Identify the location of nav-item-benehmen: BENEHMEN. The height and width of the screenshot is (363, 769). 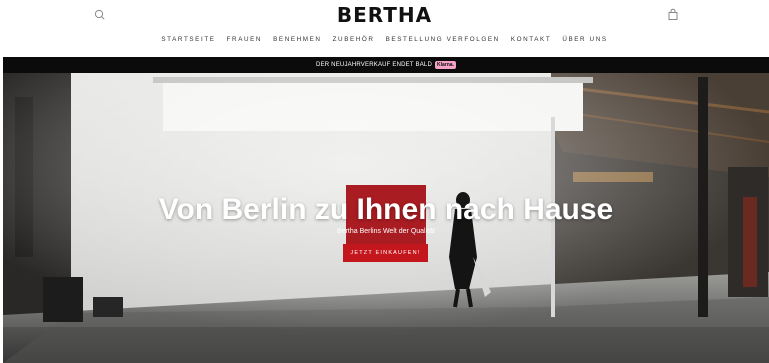
(297, 39).